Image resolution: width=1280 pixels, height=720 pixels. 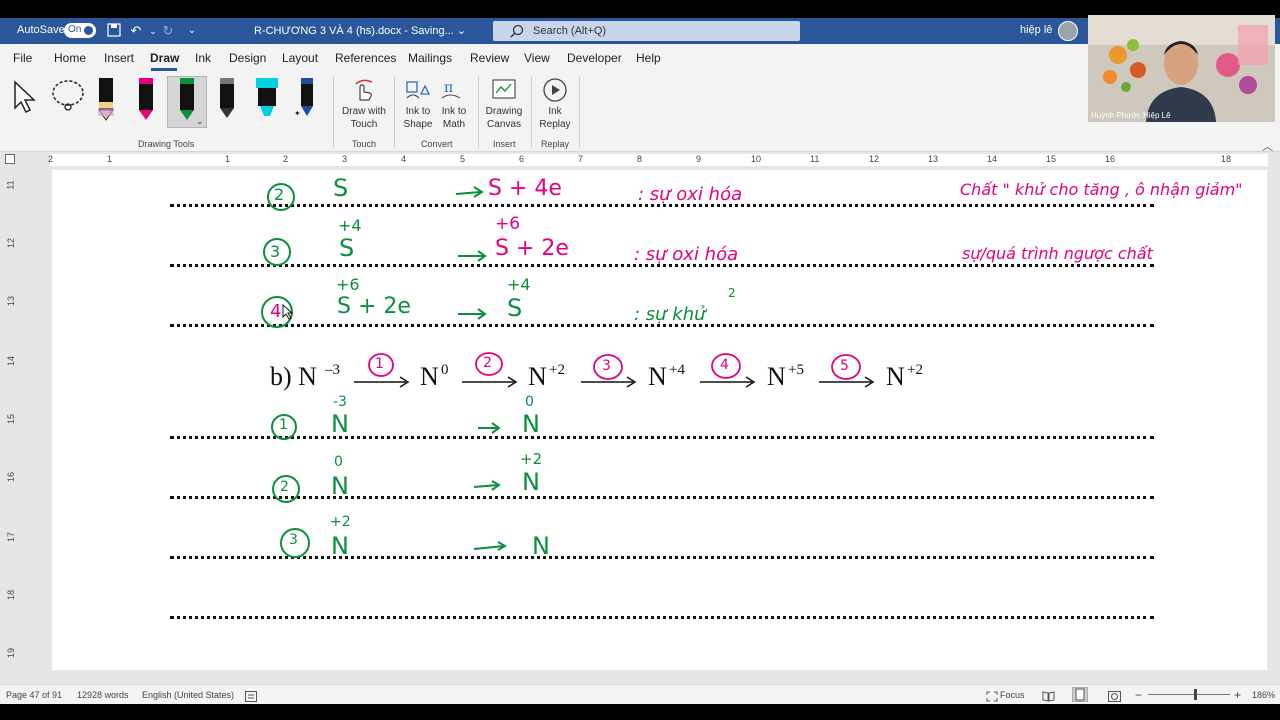 I want to click on nrow3-left: N, so click(x=340, y=546).